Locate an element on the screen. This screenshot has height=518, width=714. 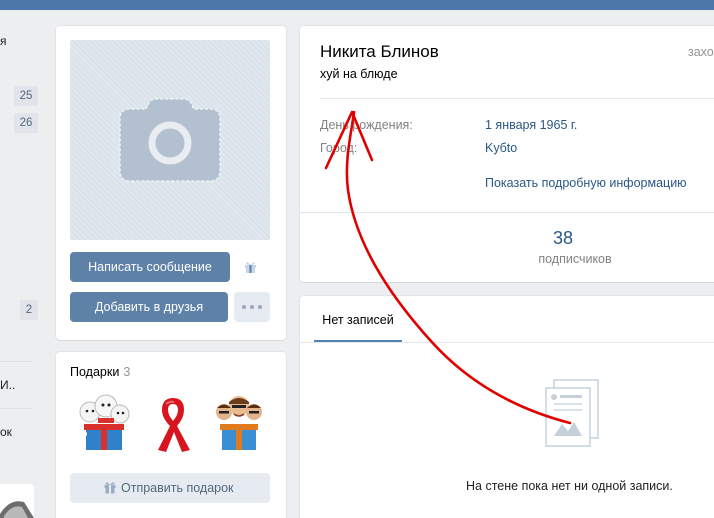
sidebar-thumbnail is located at coordinates (17, 501).